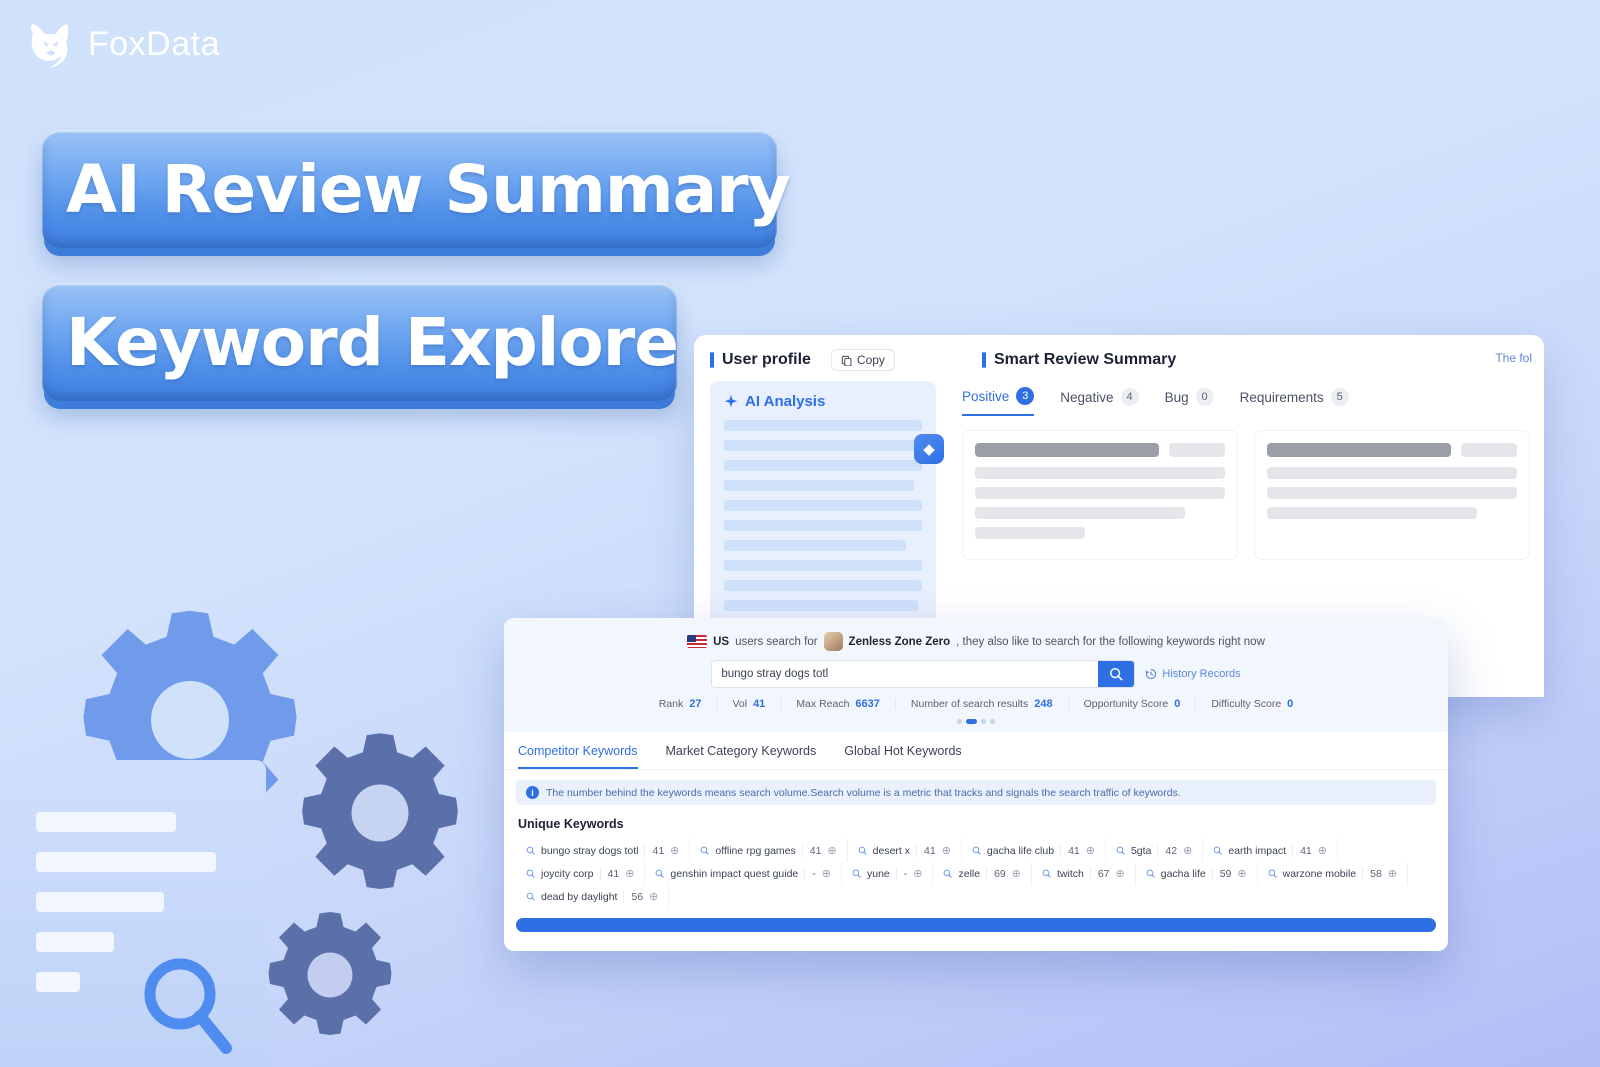 This screenshot has width=1600, height=1067. Describe the element at coordinates (998, 401) in the screenshot. I see `sentiment-tab-positive: Positive 3` at that location.